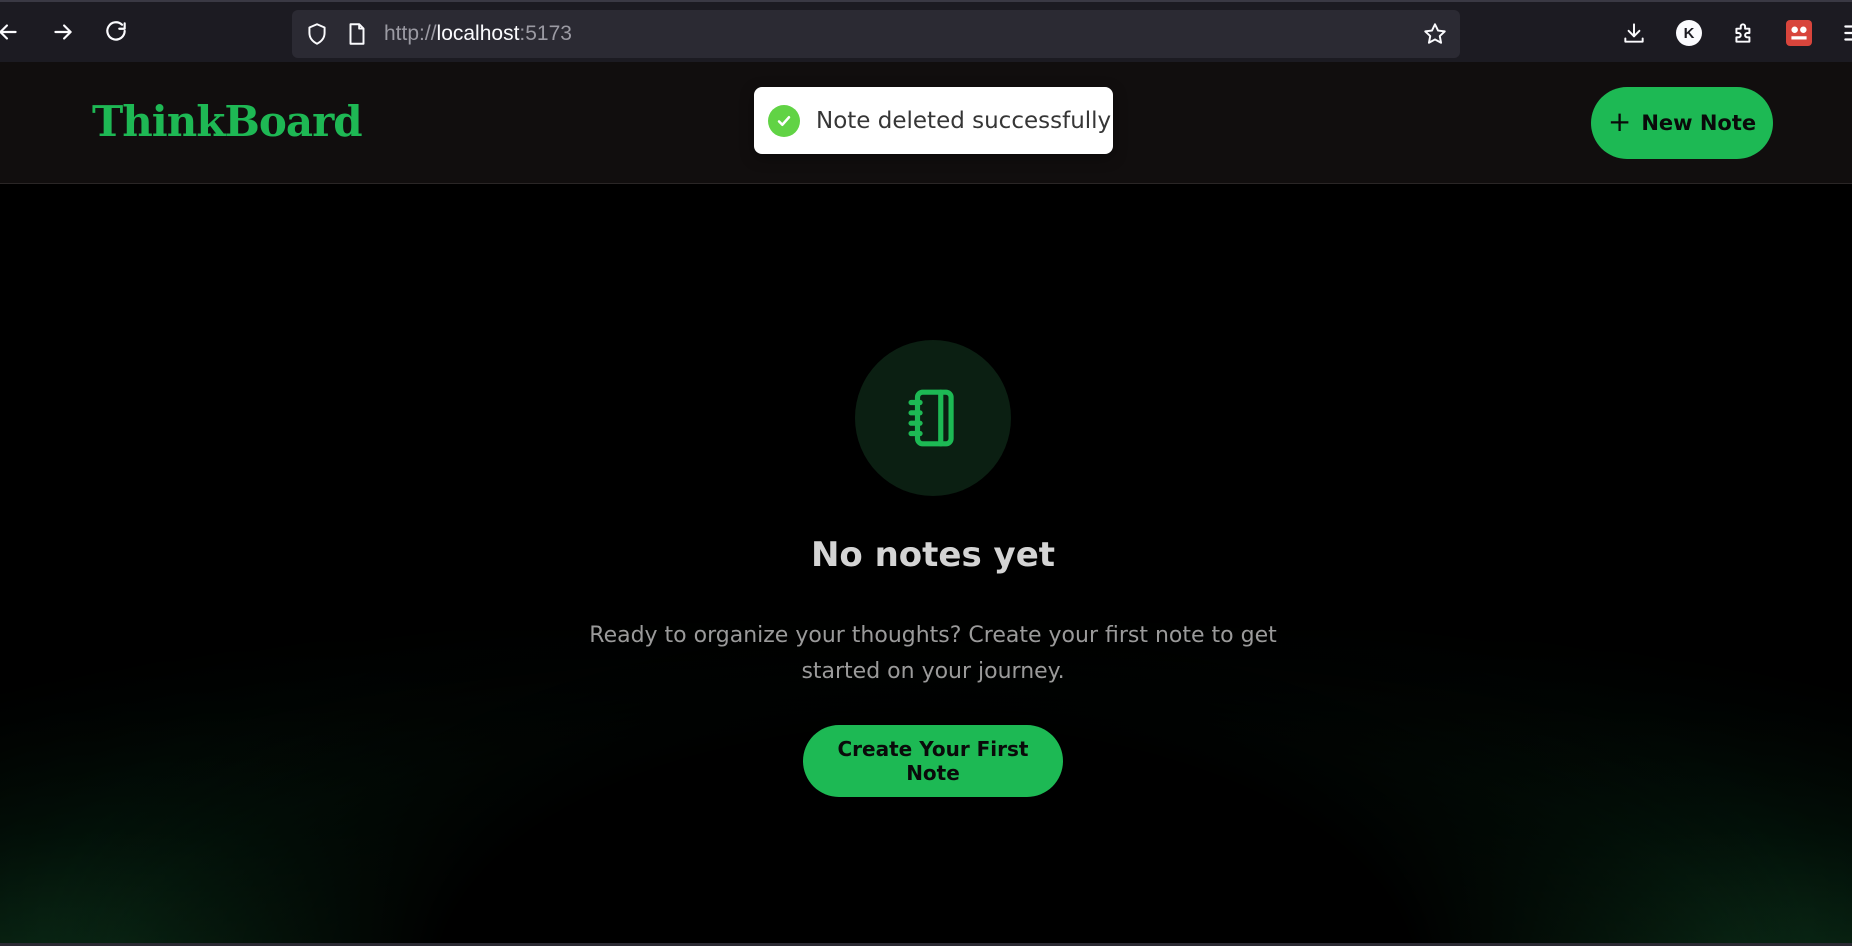 The height and width of the screenshot is (946, 1852). I want to click on arrow-right-icon, so click(63, 32).